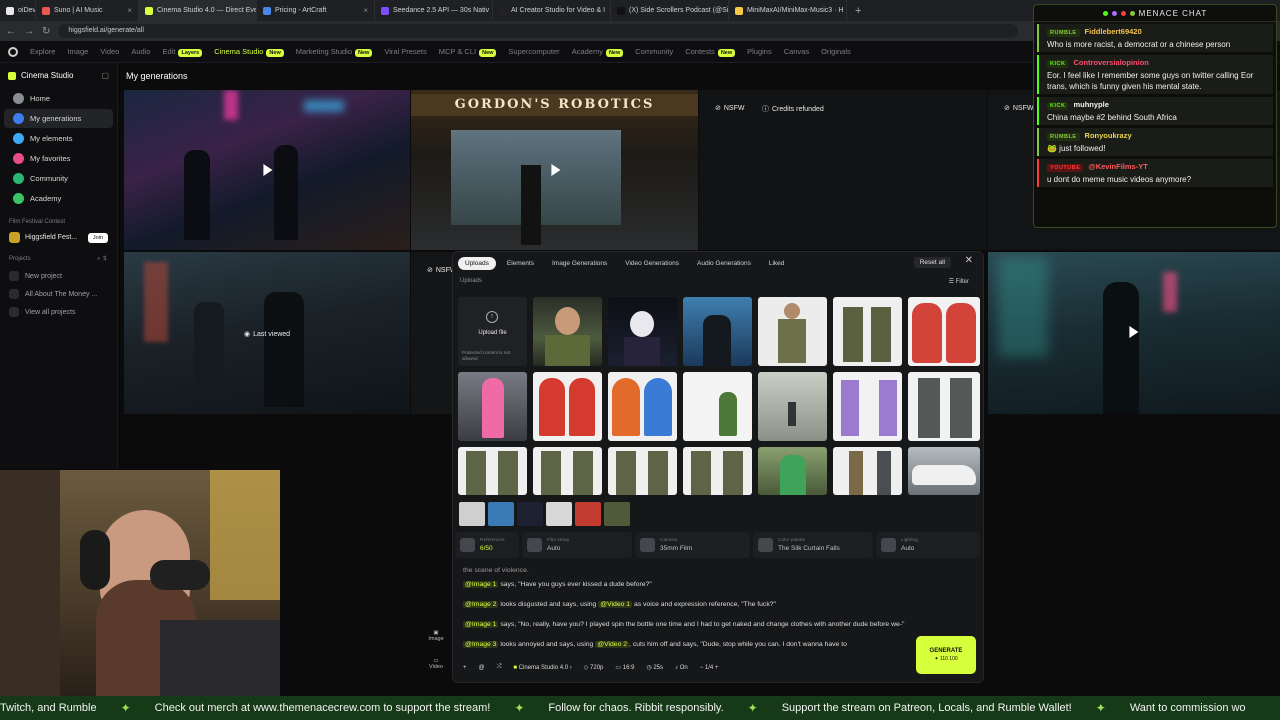 The width and height of the screenshot is (1280, 720). Describe the element at coordinates (692, 545) in the screenshot. I see `setting-camera: Camera 35mm Film` at that location.